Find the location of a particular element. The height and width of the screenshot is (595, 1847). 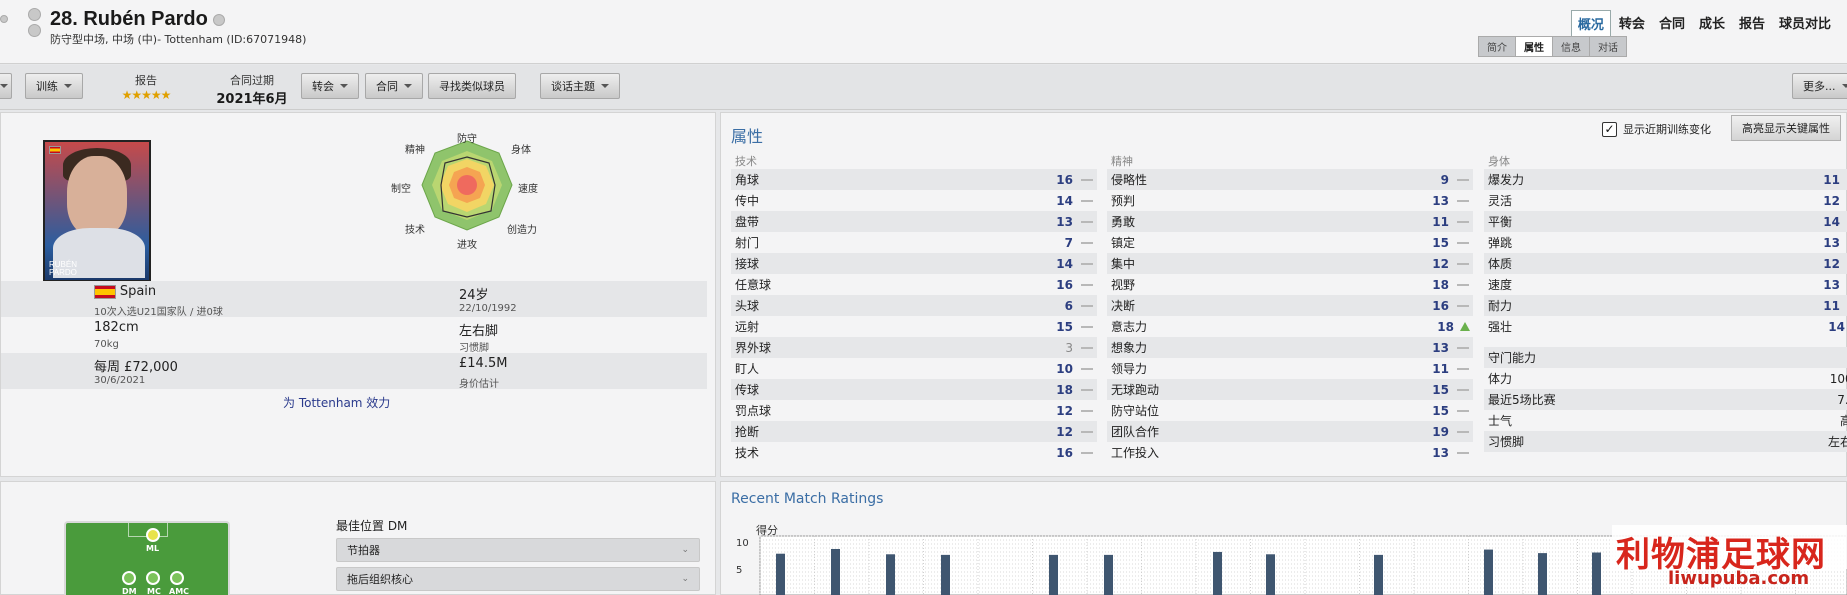

next-player-icon is located at coordinates (34, 30).